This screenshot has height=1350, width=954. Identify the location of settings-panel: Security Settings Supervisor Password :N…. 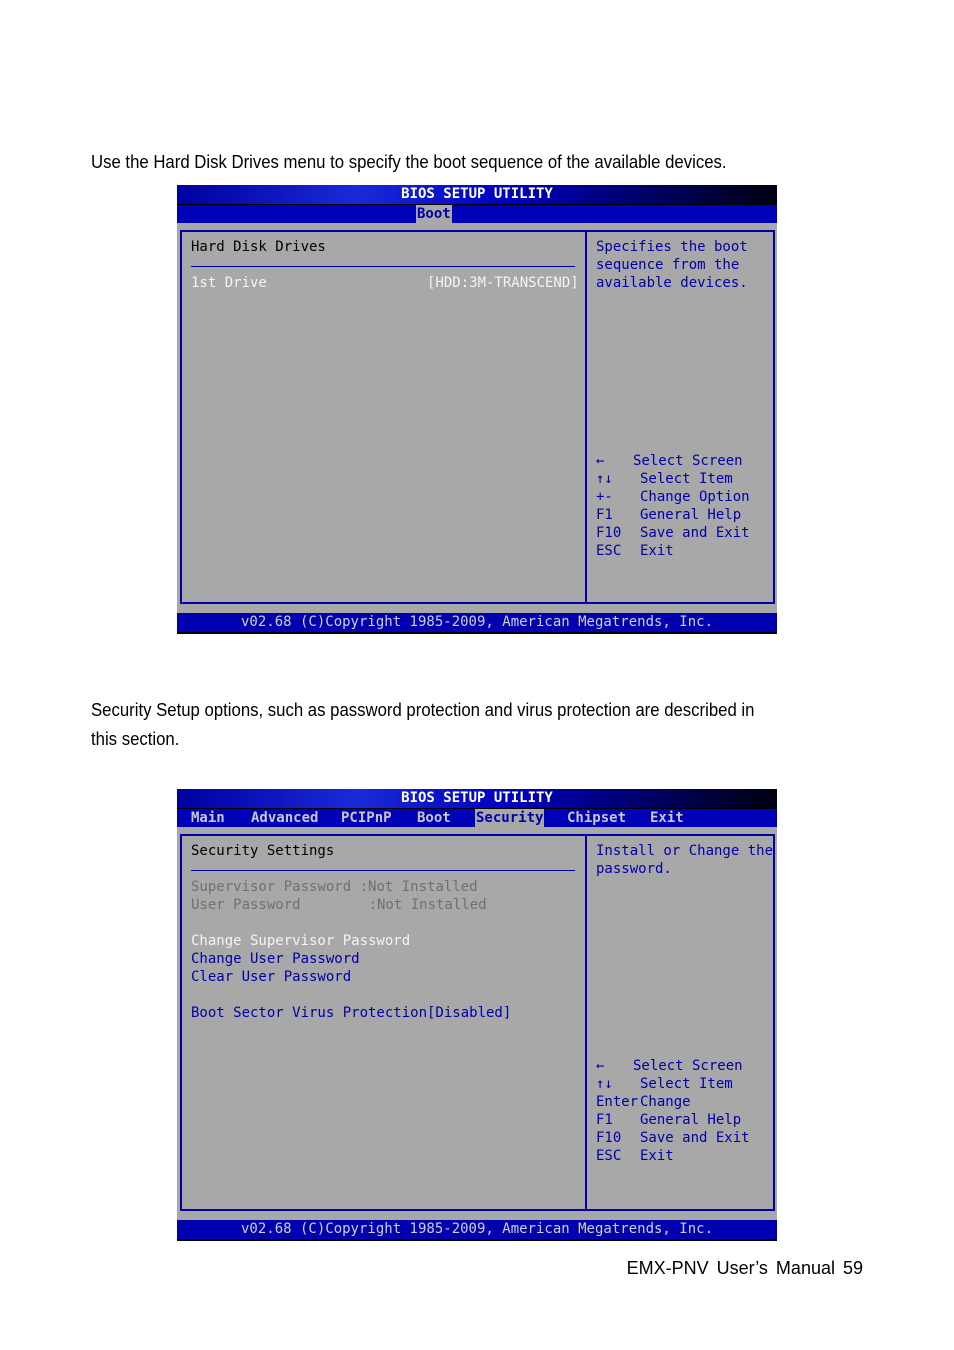
(383, 1022).